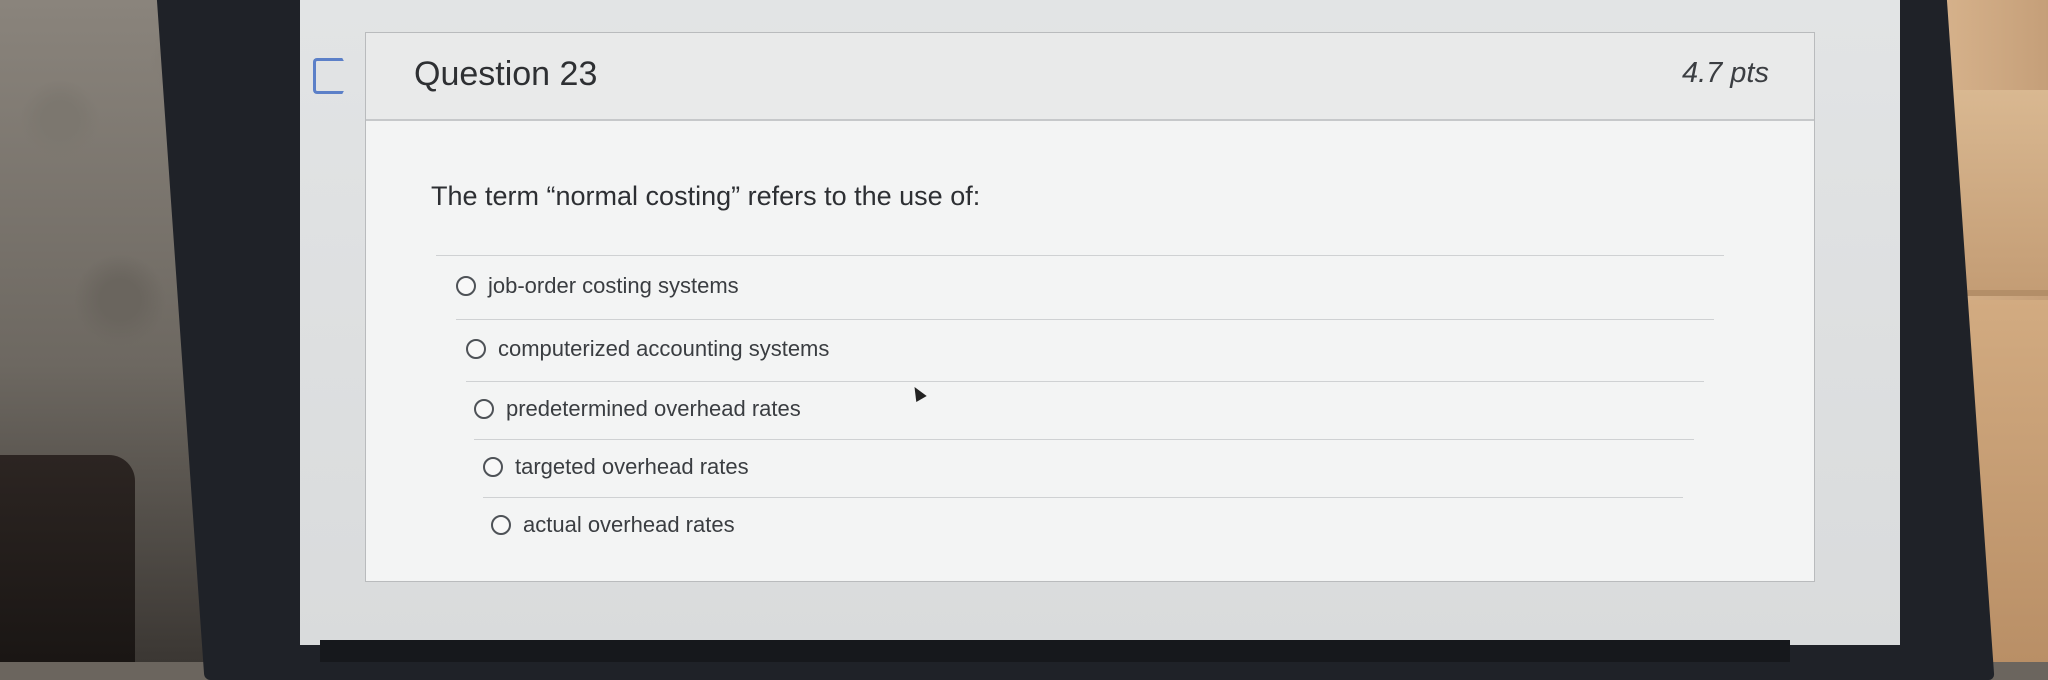 The image size is (2048, 680). I want to click on question-header: Question 23 4.7 pts, so click(1090, 77).